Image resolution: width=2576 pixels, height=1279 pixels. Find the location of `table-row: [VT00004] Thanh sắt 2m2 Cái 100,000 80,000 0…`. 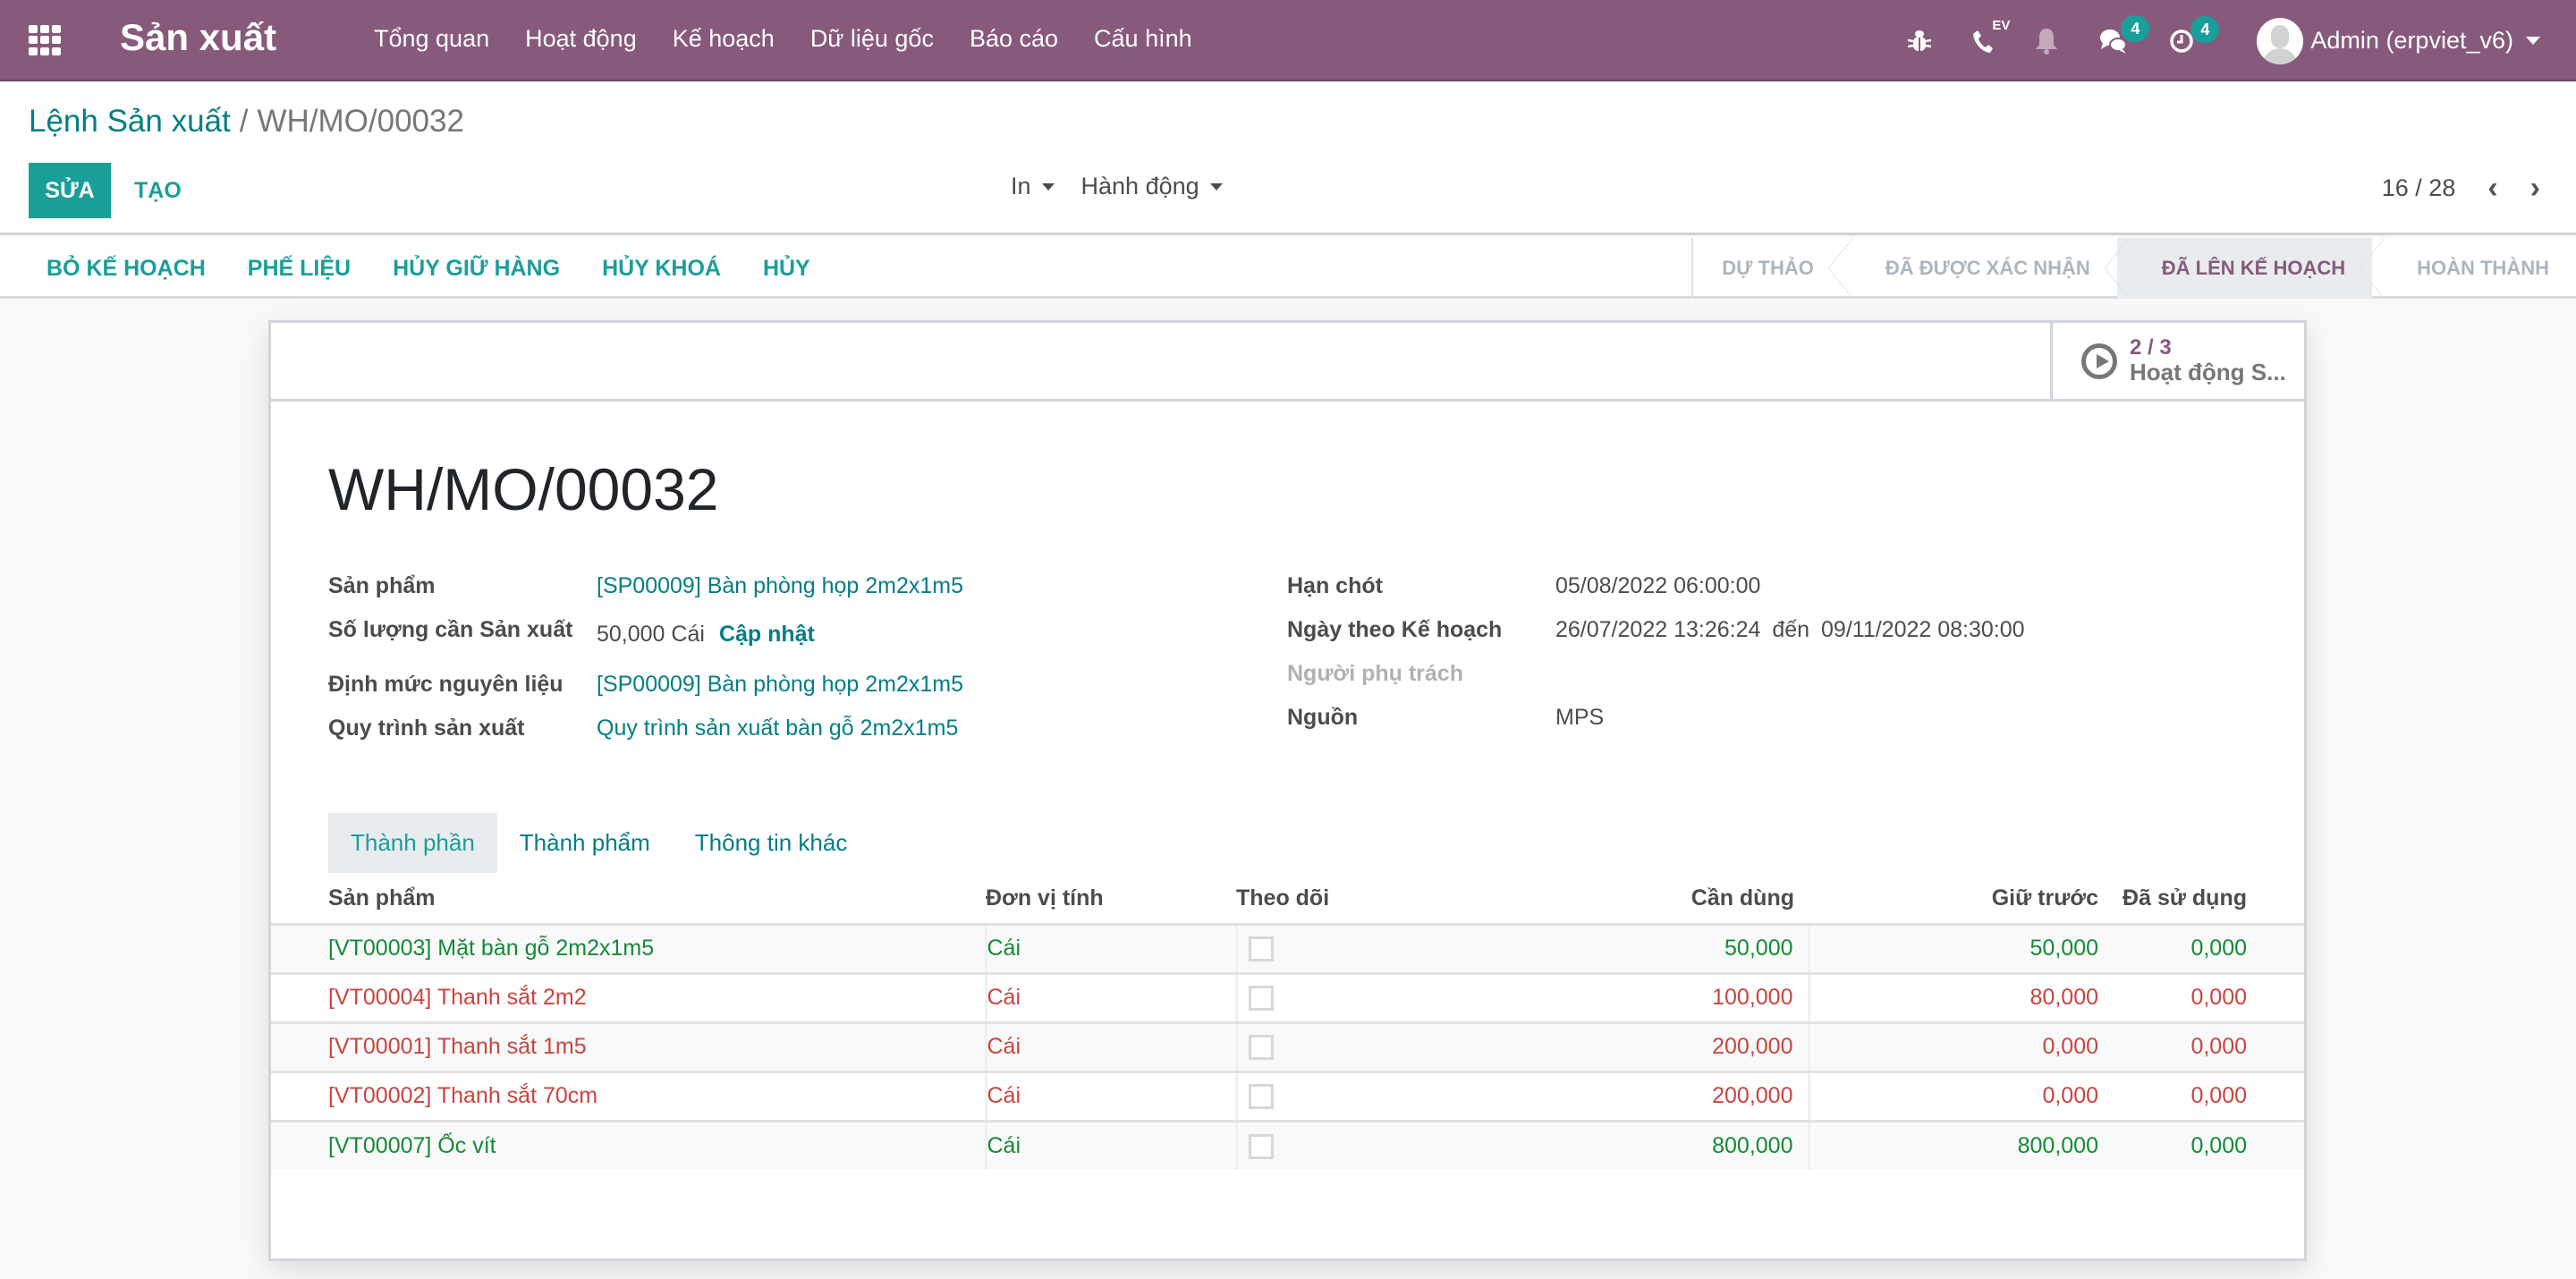

table-row: [VT00004] Thanh sắt 2m2 Cái 100,000 80,000 0… is located at coordinates (1287, 999).